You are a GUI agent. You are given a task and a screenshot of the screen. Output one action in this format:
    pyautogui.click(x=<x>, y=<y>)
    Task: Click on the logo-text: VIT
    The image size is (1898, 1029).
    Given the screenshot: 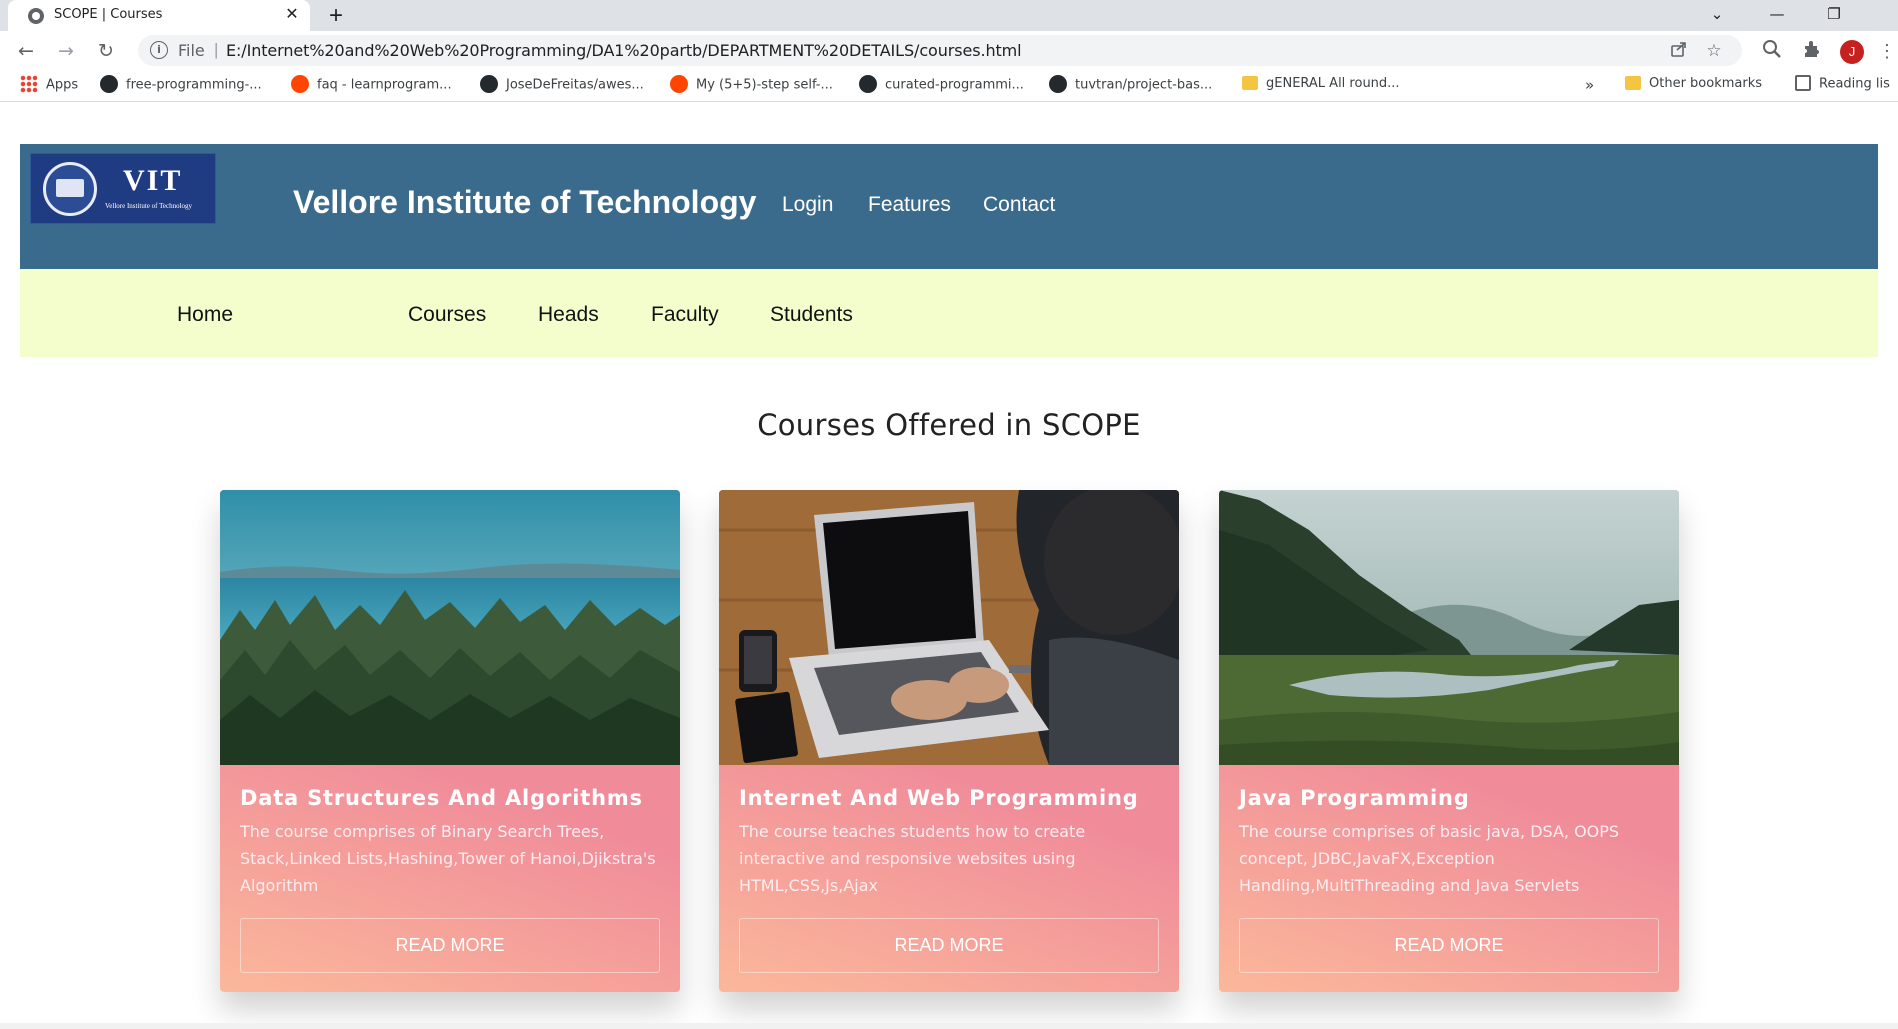 What is the action you would take?
    pyautogui.click(x=153, y=180)
    